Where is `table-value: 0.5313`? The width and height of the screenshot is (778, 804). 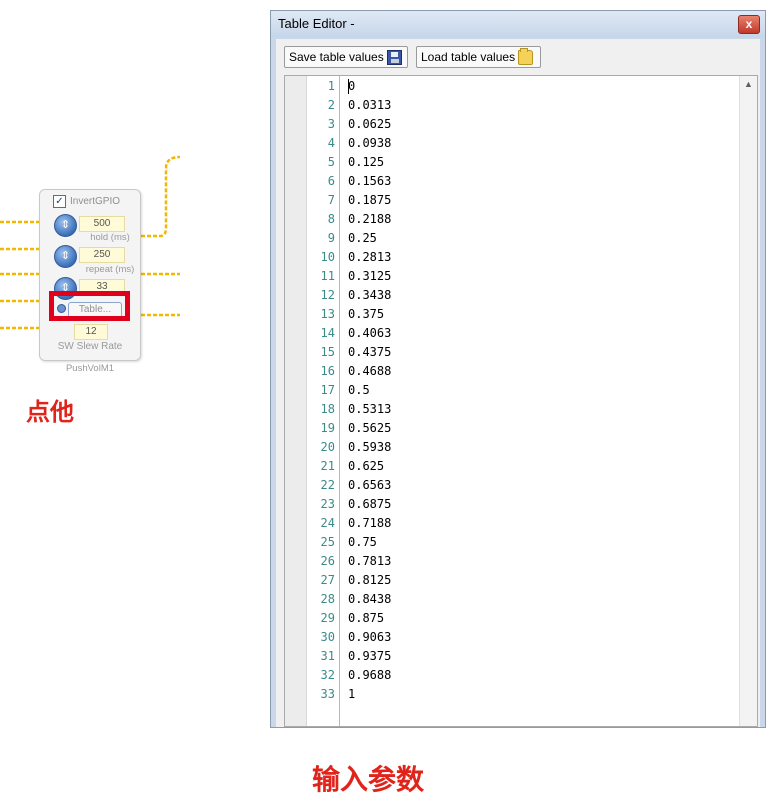
table-value: 0.5313 is located at coordinates (369, 409).